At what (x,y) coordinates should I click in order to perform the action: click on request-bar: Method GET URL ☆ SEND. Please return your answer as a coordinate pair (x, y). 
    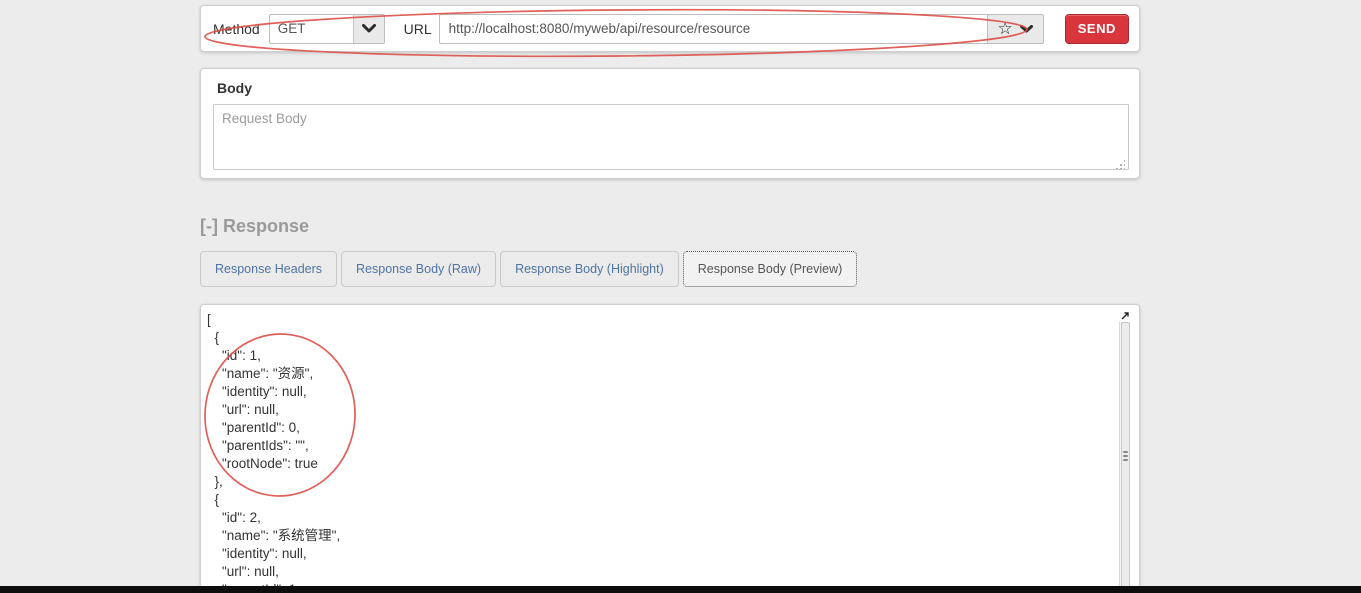
    Looking at the image, I should click on (670, 28).